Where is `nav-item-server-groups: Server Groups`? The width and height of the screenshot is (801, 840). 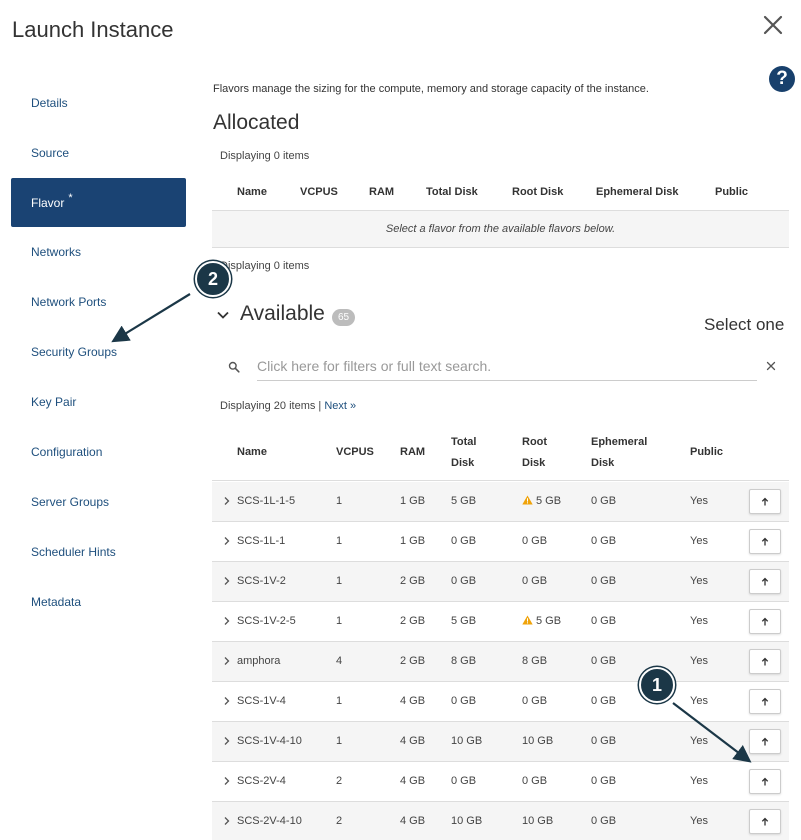 nav-item-server-groups: Server Groups is located at coordinates (98, 502).